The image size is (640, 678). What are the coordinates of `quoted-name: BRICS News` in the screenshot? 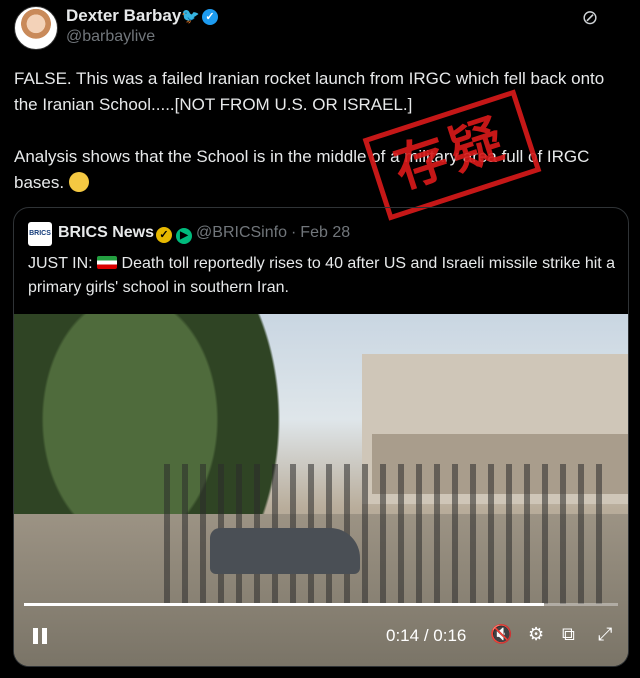 It's located at (106, 232).